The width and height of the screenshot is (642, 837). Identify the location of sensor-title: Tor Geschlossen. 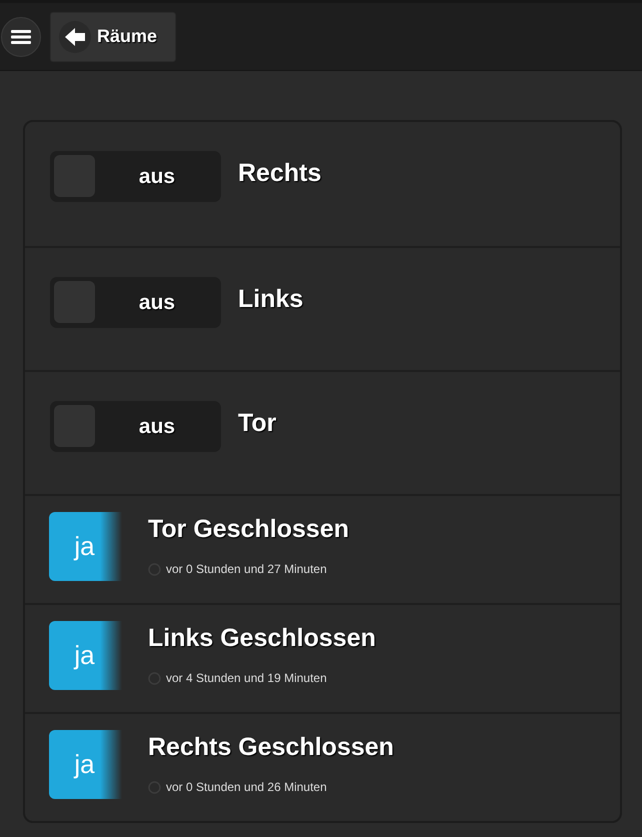
(248, 529).